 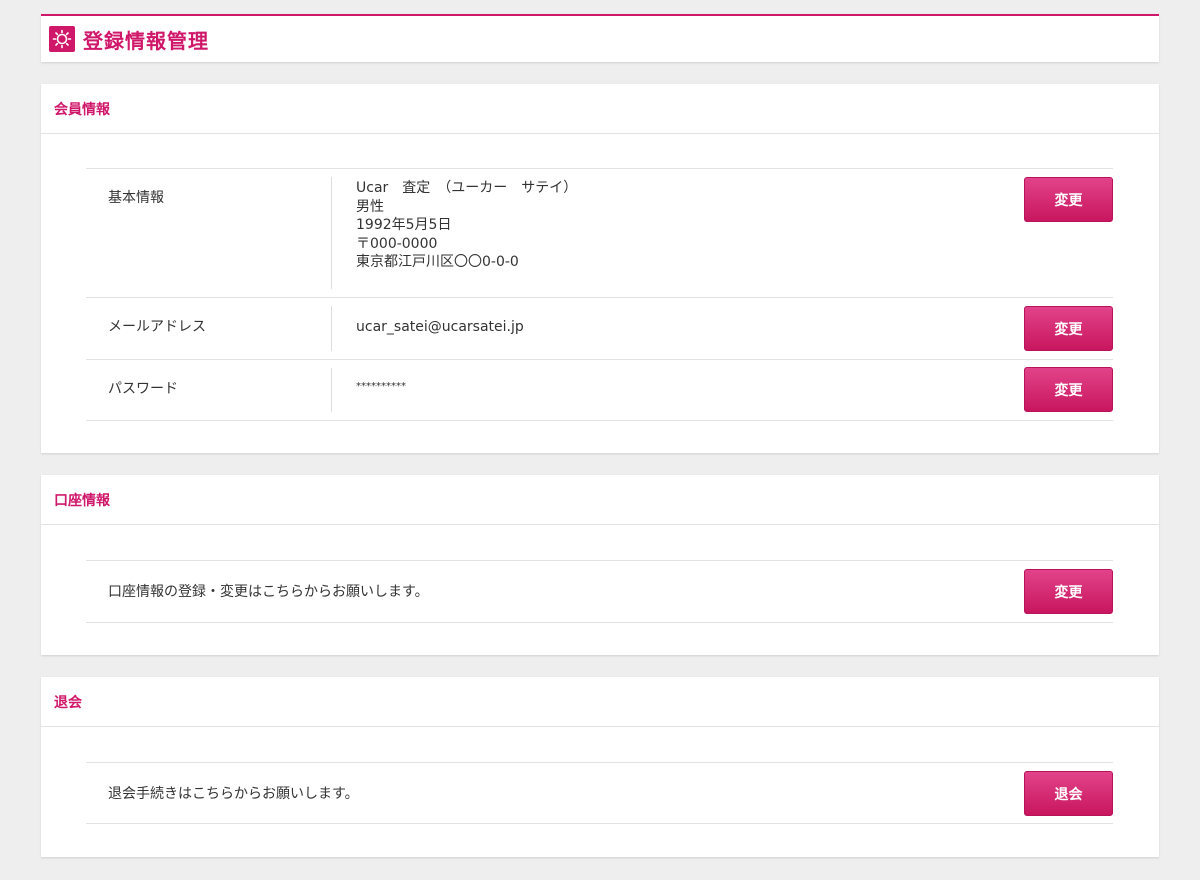 I want to click on page-header: 登録情報管理, so click(x=600, y=38).